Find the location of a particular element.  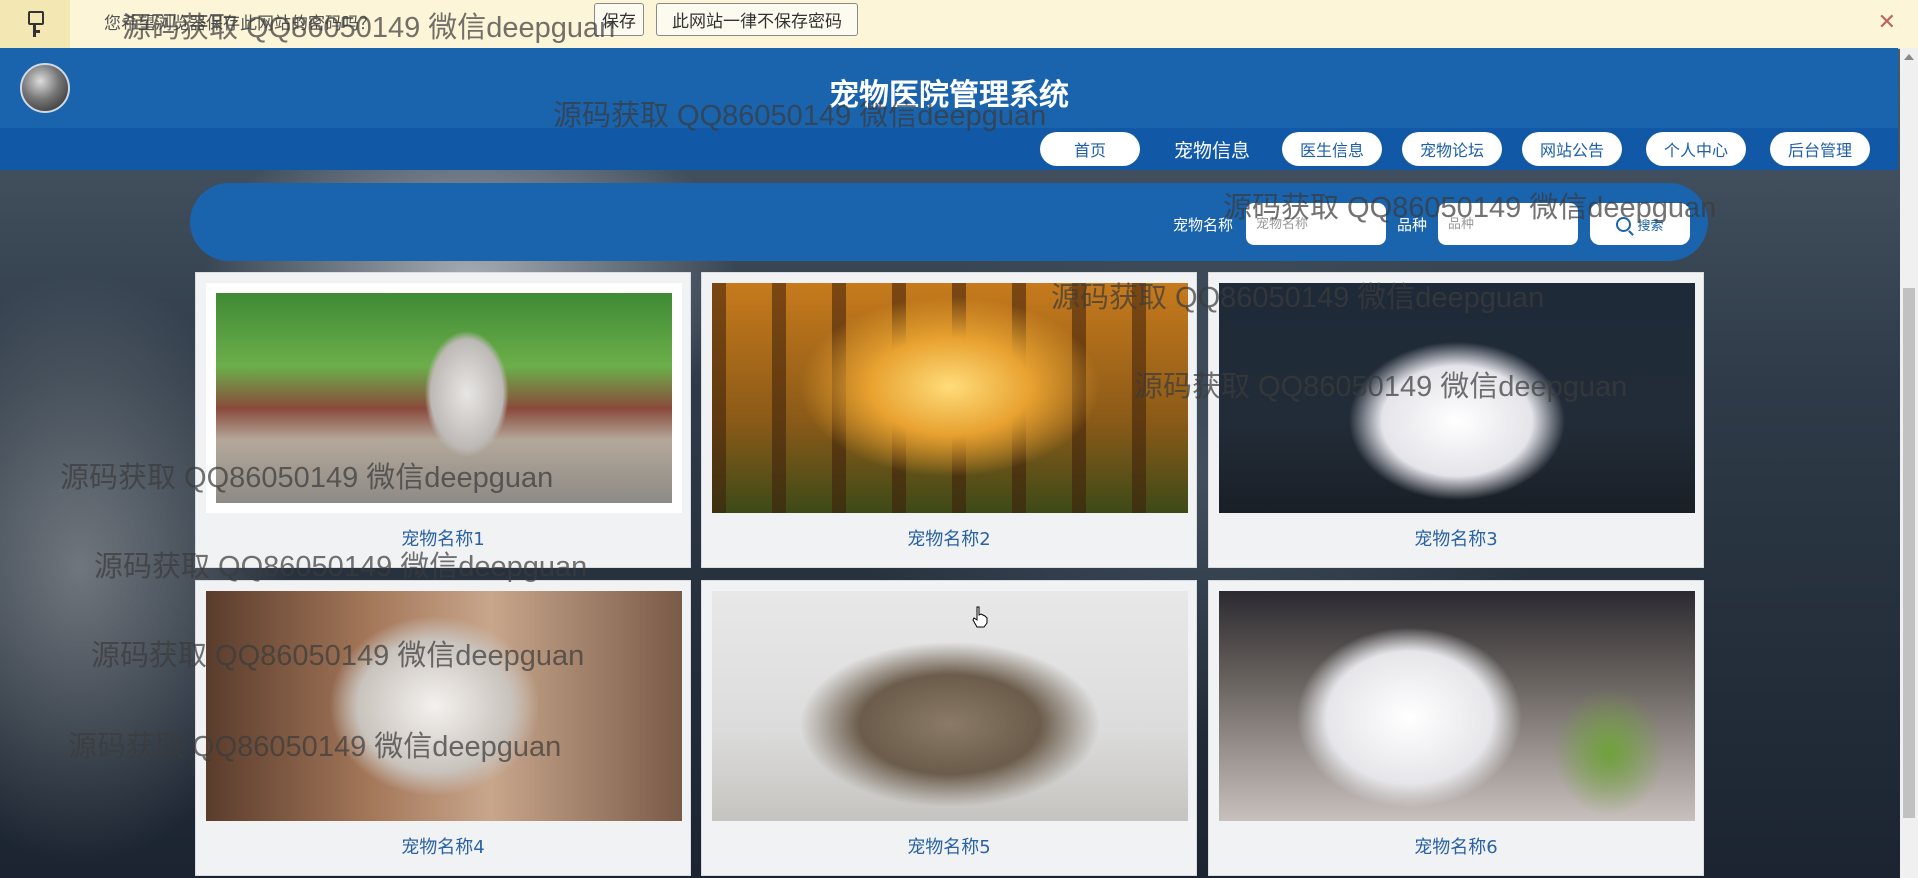

pet-card: 宠物名称5 is located at coordinates (949, 728).